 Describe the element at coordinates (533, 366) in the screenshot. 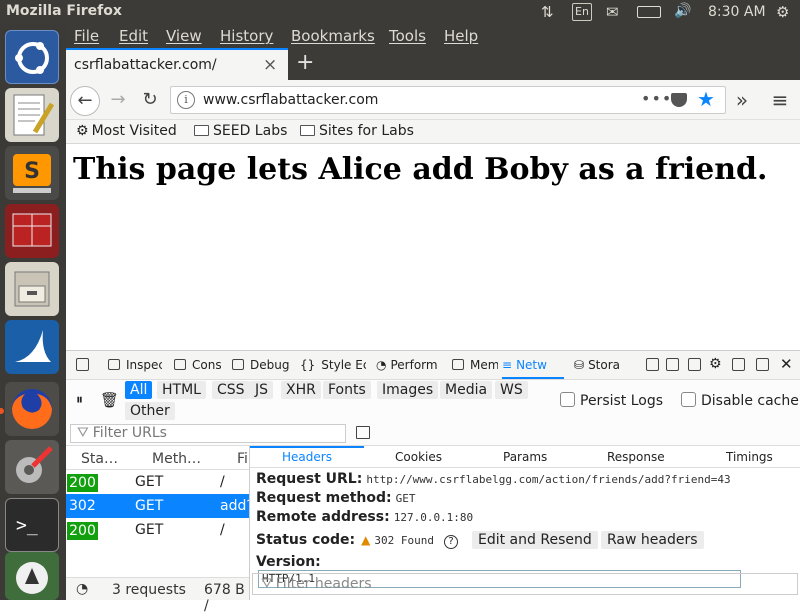

I see `tab-network: ≡ Netw` at that location.